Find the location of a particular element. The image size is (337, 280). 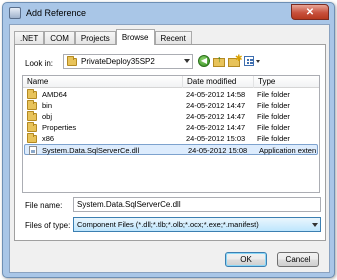

list-item: Properties 24-05-2012 14:47 File folder is located at coordinates (171, 127).